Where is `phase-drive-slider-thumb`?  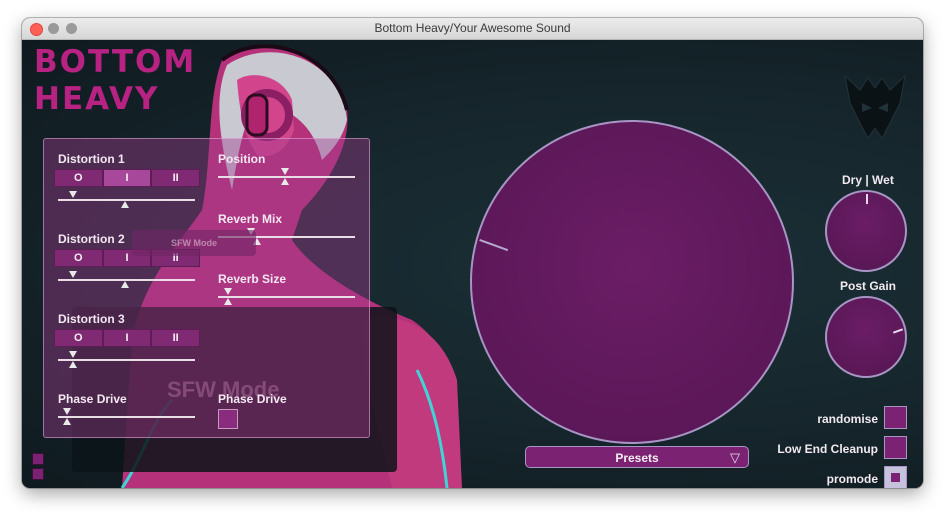 phase-drive-slider-thumb is located at coordinates (67, 421).